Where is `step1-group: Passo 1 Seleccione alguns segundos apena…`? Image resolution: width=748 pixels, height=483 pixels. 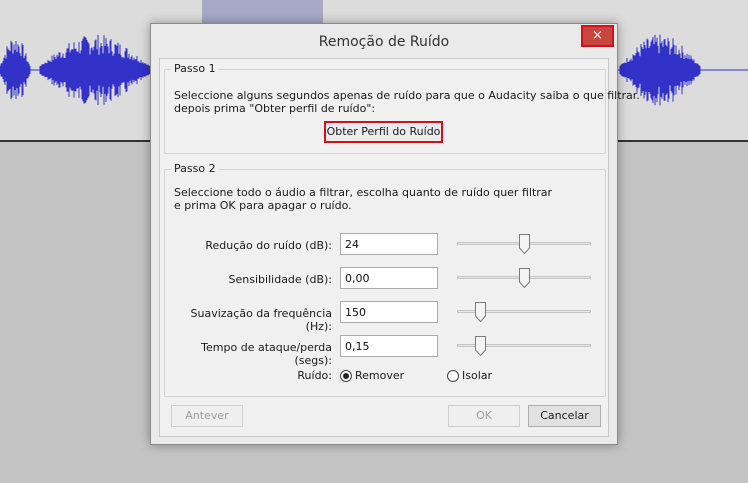 step1-group: Passo 1 Seleccione alguns segundos apena… is located at coordinates (402, 108).